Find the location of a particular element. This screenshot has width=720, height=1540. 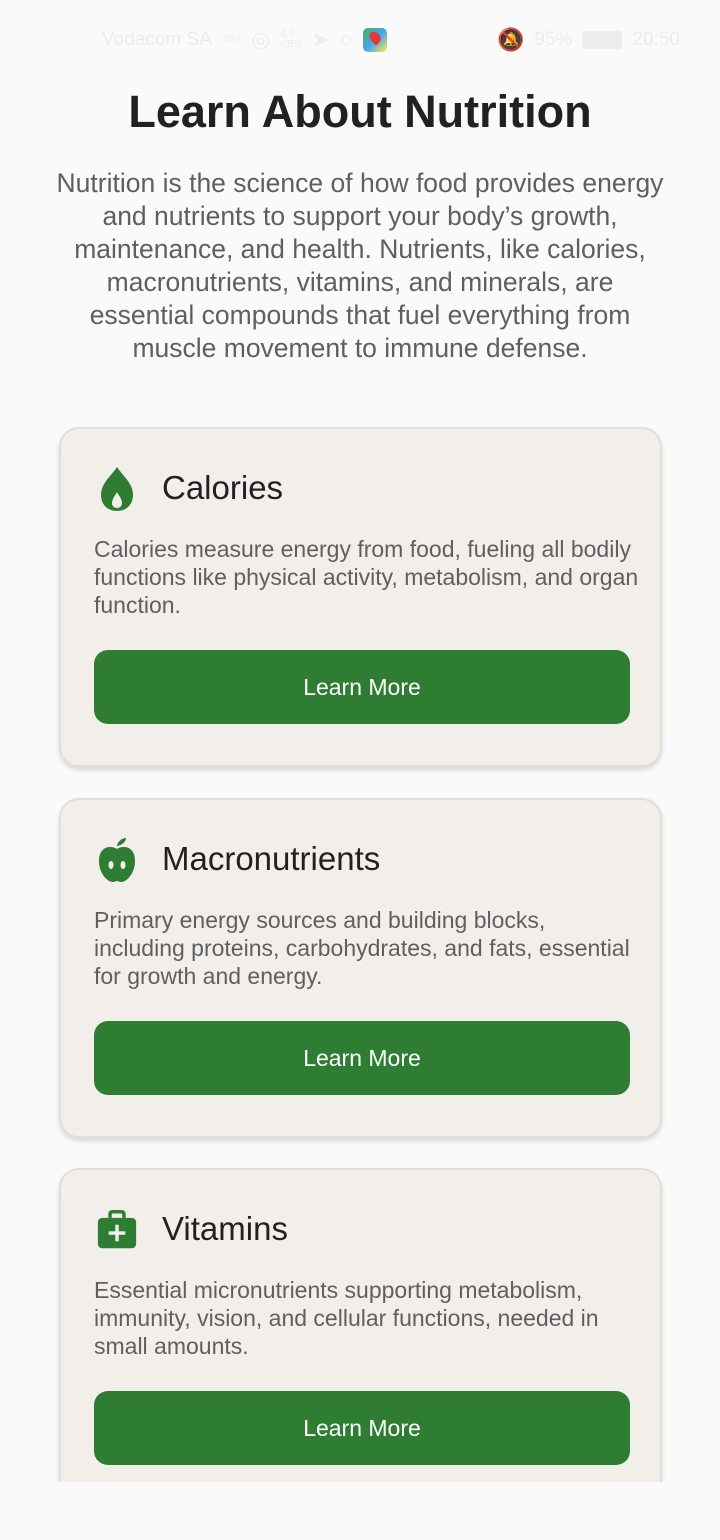

card-title: Macronutrients is located at coordinates (271, 858).